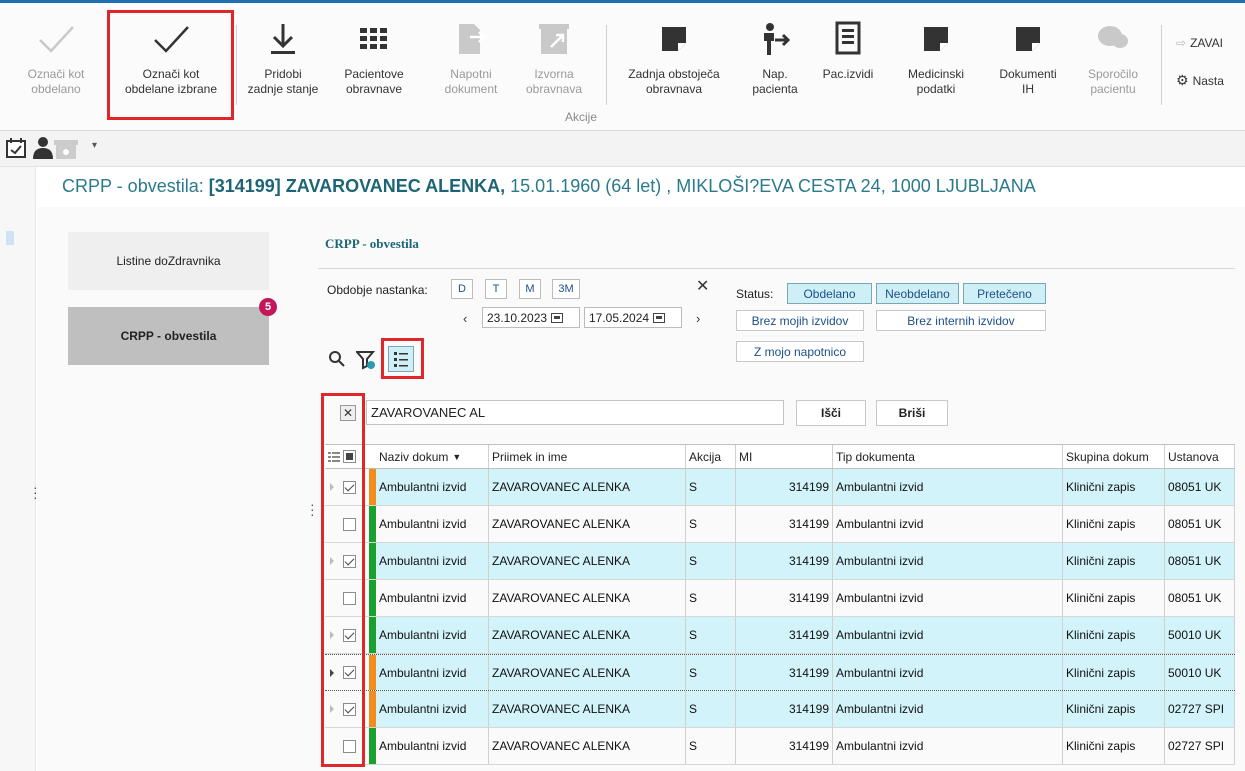  What do you see at coordinates (800, 351) in the screenshot?
I see `with-my-referral-button: Z mojo napotnico` at bounding box center [800, 351].